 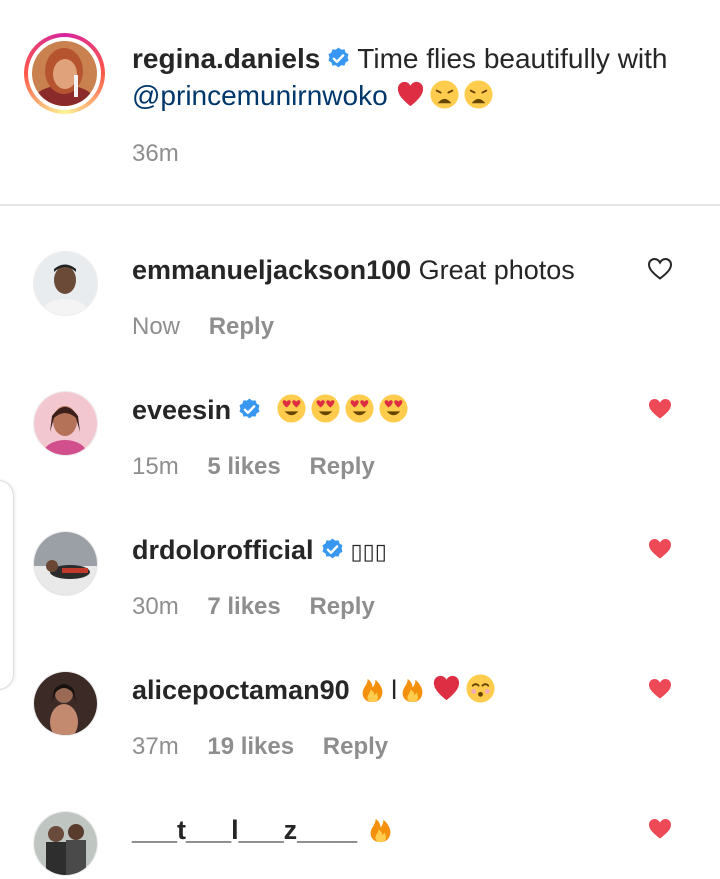 I want to click on comment-username: drdolorofficial, so click(x=223, y=550).